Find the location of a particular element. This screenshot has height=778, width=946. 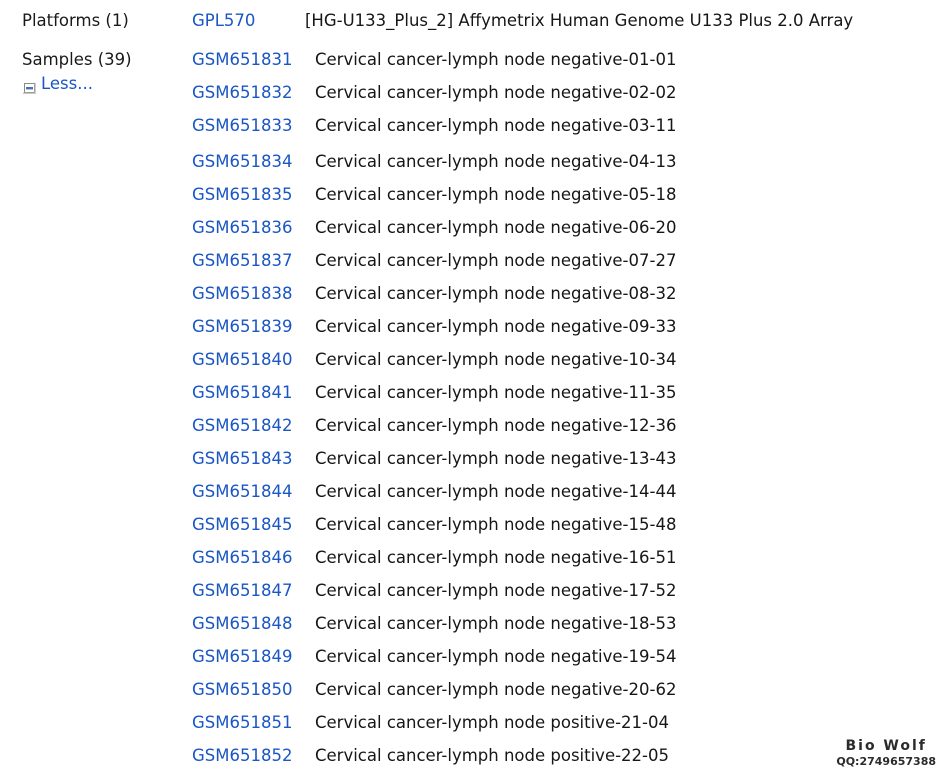

sample-accession-link: GSM651831 is located at coordinates (253, 60).